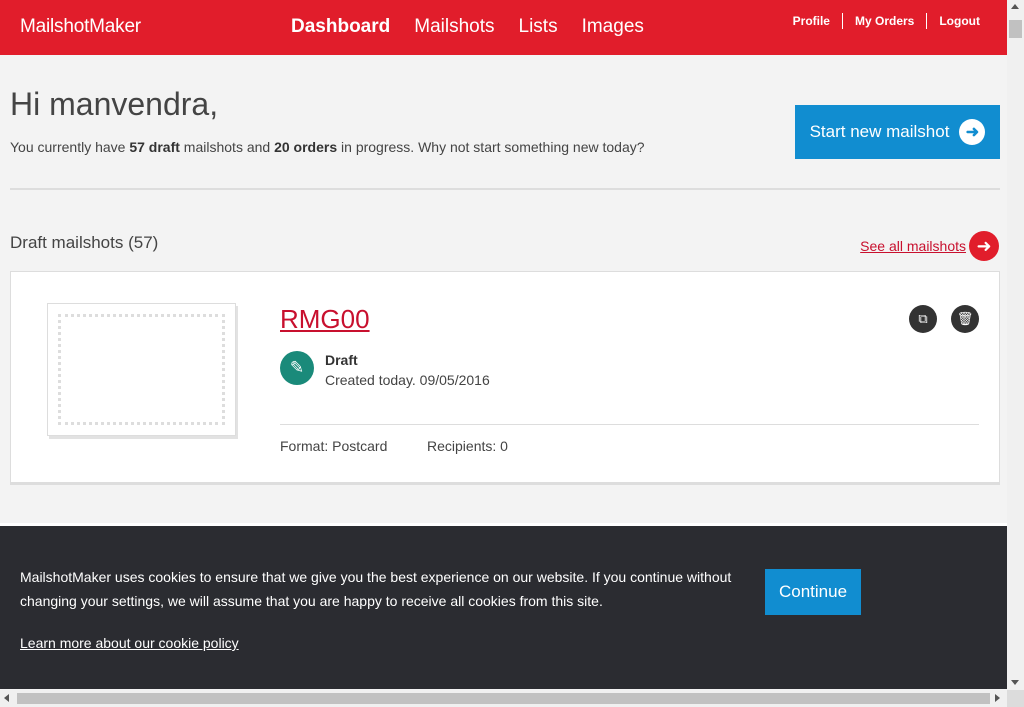 Image resolution: width=1024 pixels, height=707 pixels. I want to click on summary-prefix: You currently have, so click(70, 147).